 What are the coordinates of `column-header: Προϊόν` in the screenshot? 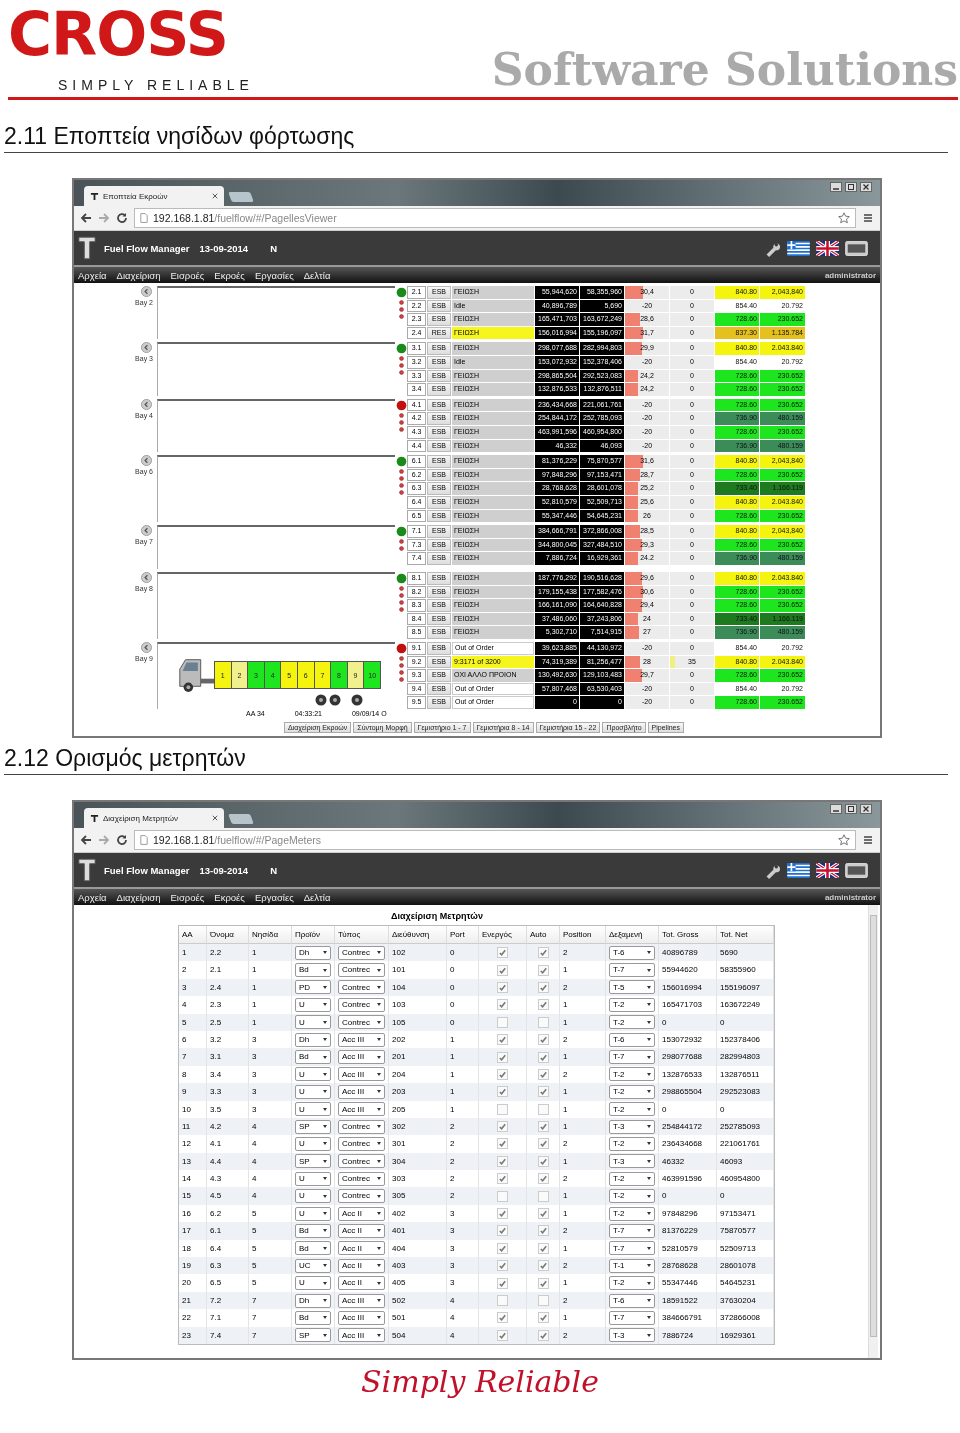 It's located at (313, 935).